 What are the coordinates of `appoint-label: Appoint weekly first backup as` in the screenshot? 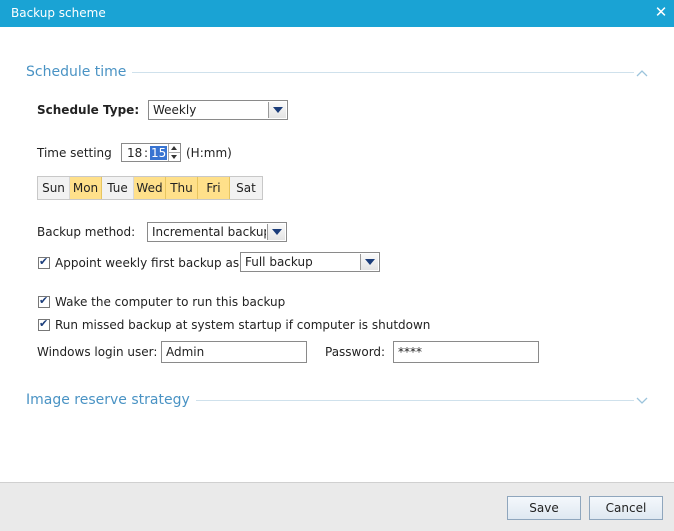 It's located at (147, 263).